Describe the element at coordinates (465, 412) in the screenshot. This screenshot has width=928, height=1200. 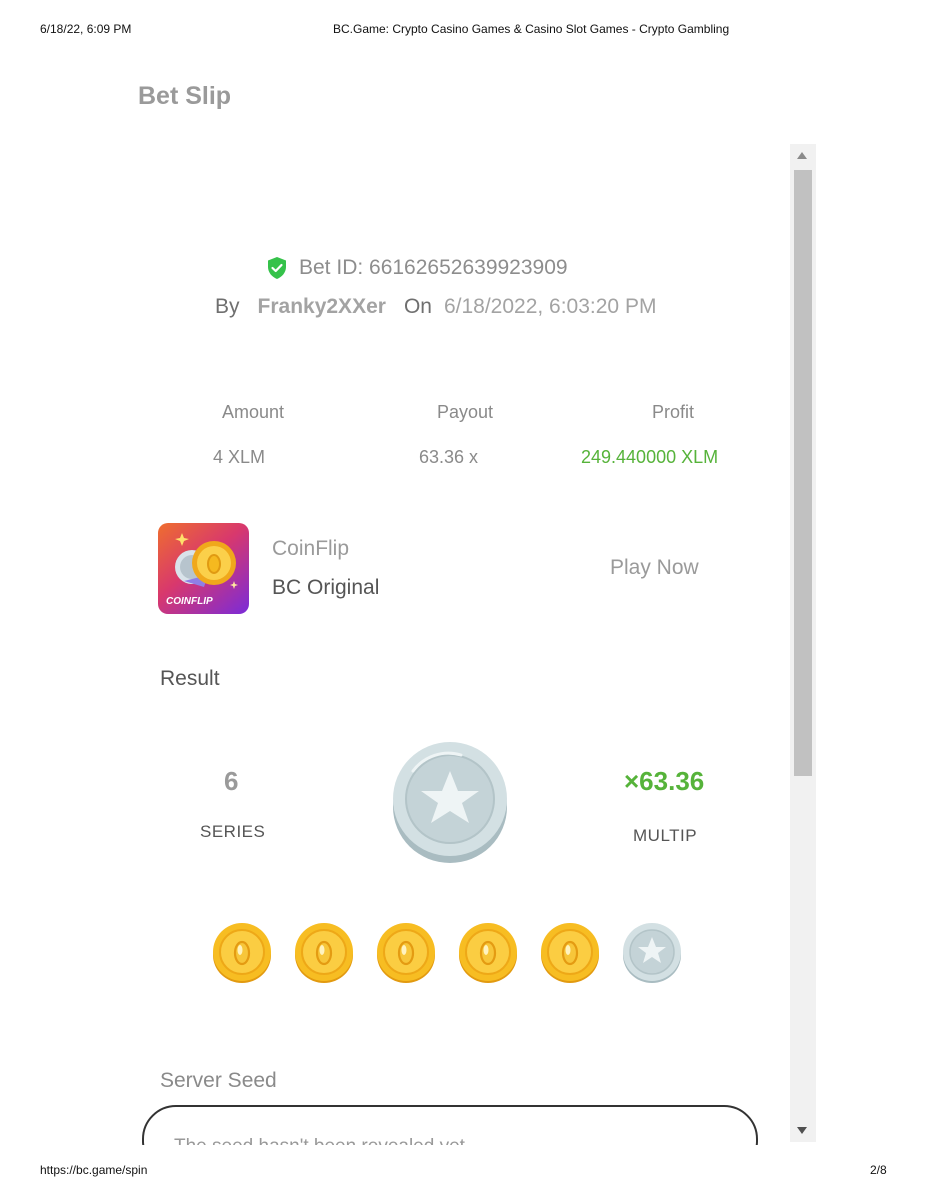
I see `payout-label: Payout` at that location.